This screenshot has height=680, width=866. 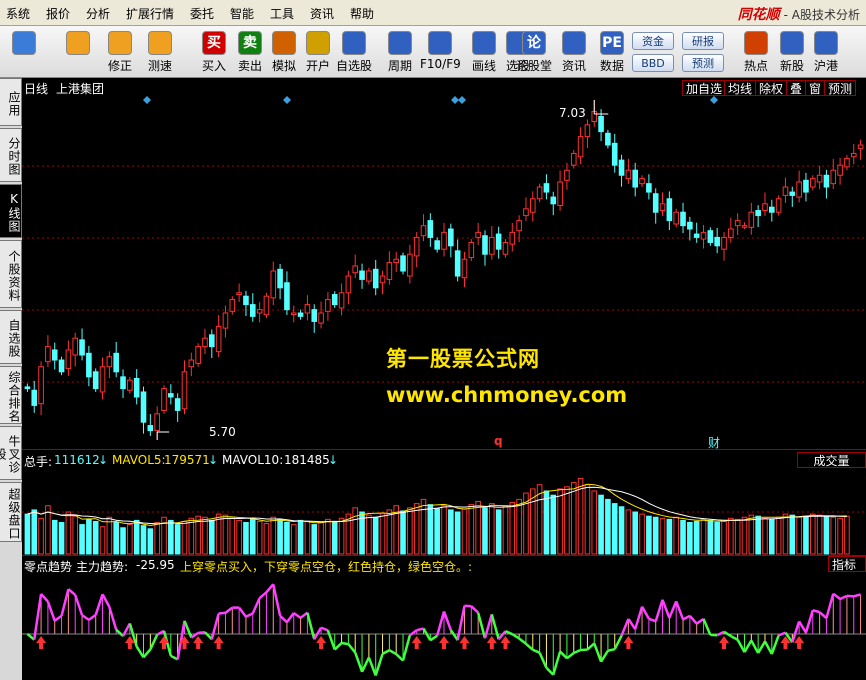 What do you see at coordinates (653, 41) in the screenshot?
I see `fund-flow-button: 资金` at bounding box center [653, 41].